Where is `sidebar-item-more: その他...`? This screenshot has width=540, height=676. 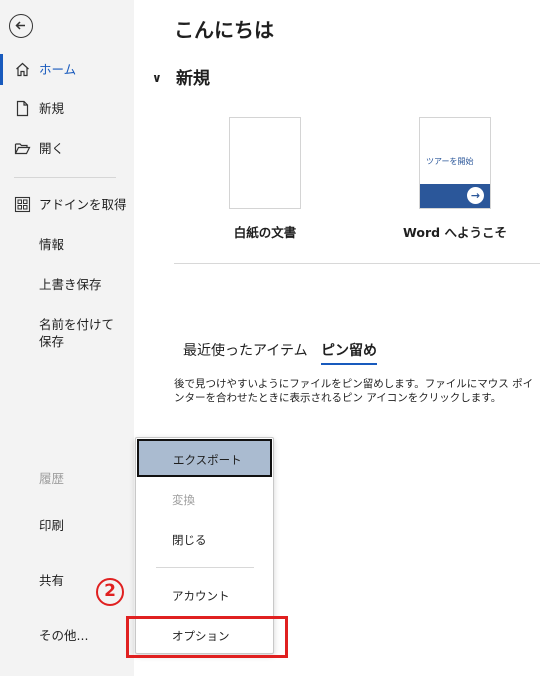 sidebar-item-more: その他... is located at coordinates (67, 635).